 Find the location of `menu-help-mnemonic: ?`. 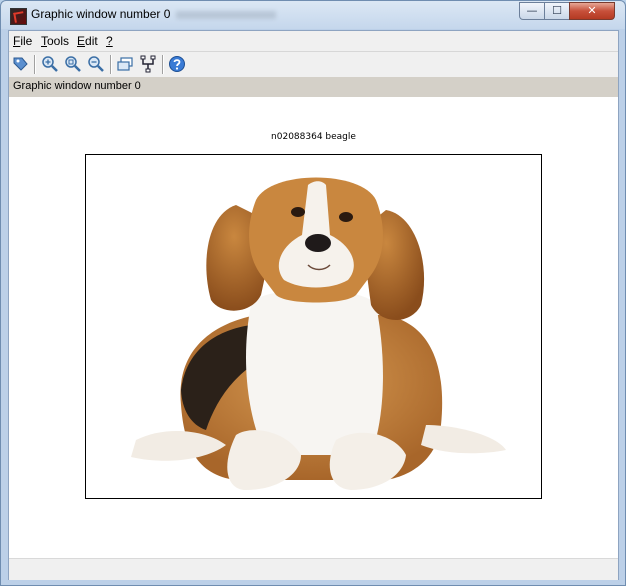

menu-help-mnemonic: ? is located at coordinates (109, 41).